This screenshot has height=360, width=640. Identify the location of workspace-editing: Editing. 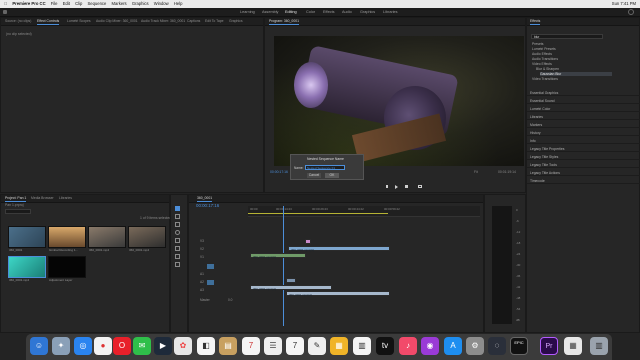
(291, 12).